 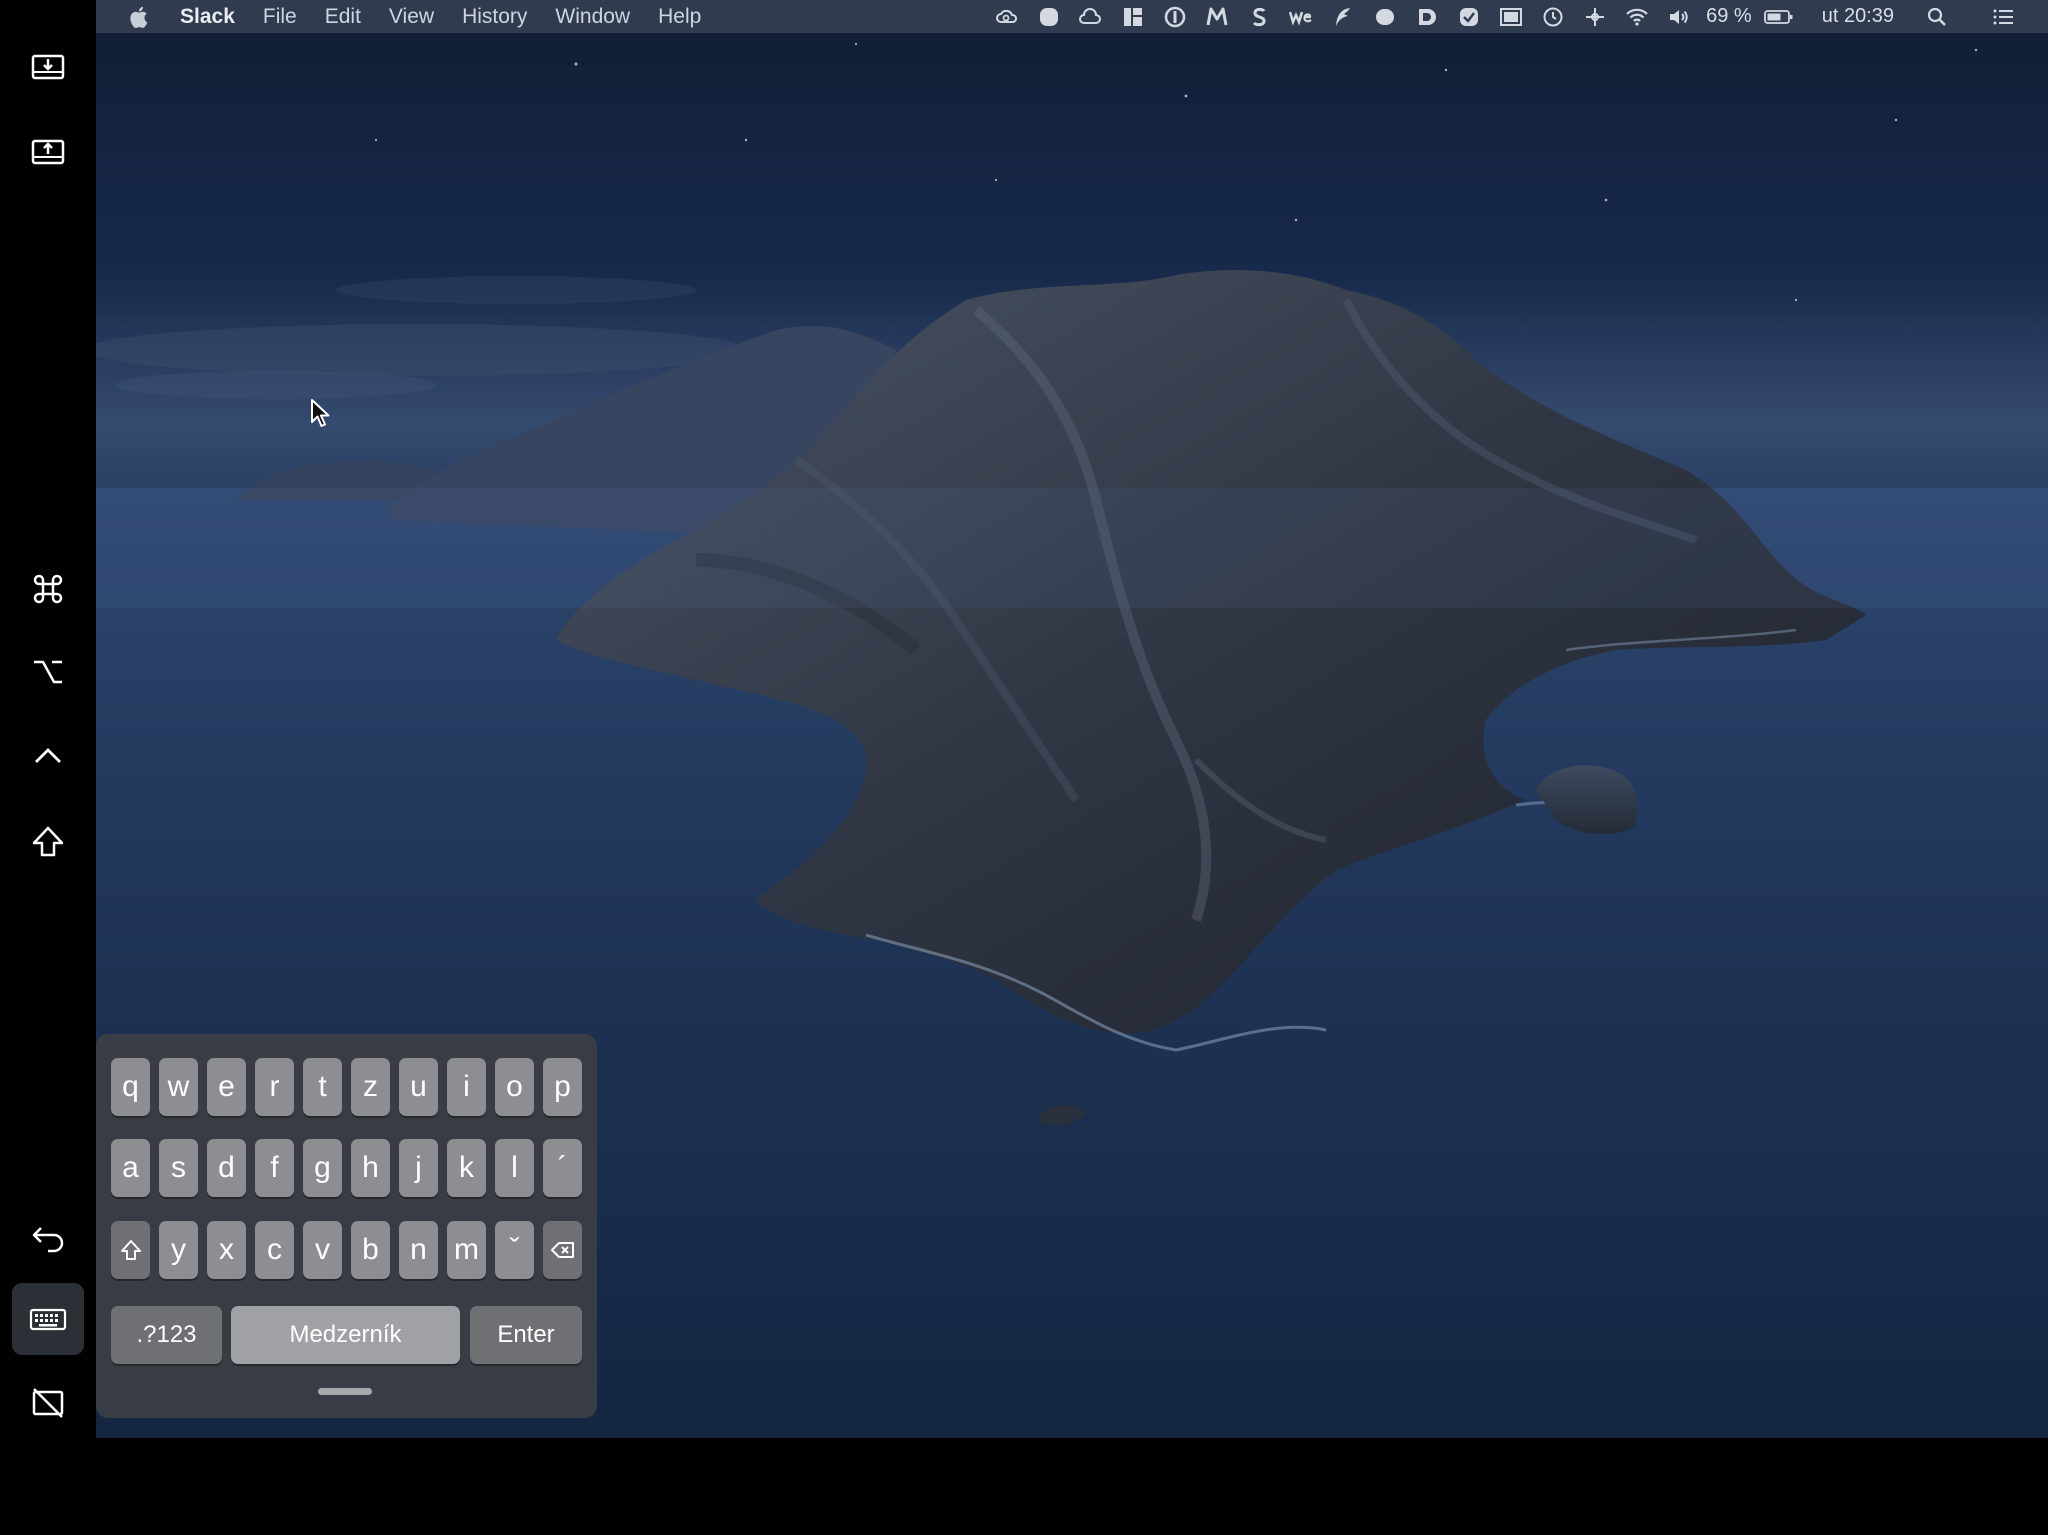 I want to click on key-shift, so click(x=130, y=1250).